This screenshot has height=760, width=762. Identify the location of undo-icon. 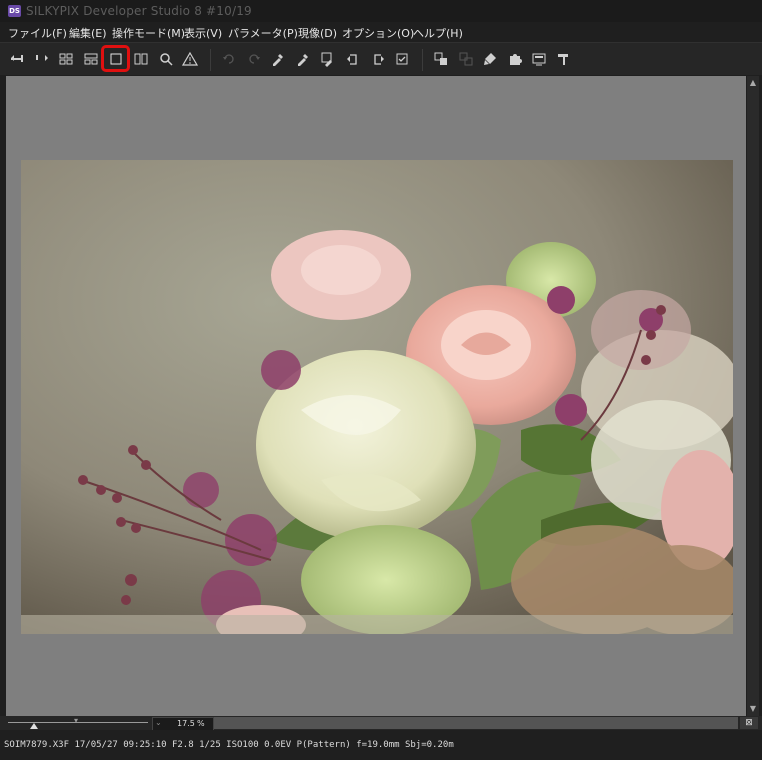
(228, 59).